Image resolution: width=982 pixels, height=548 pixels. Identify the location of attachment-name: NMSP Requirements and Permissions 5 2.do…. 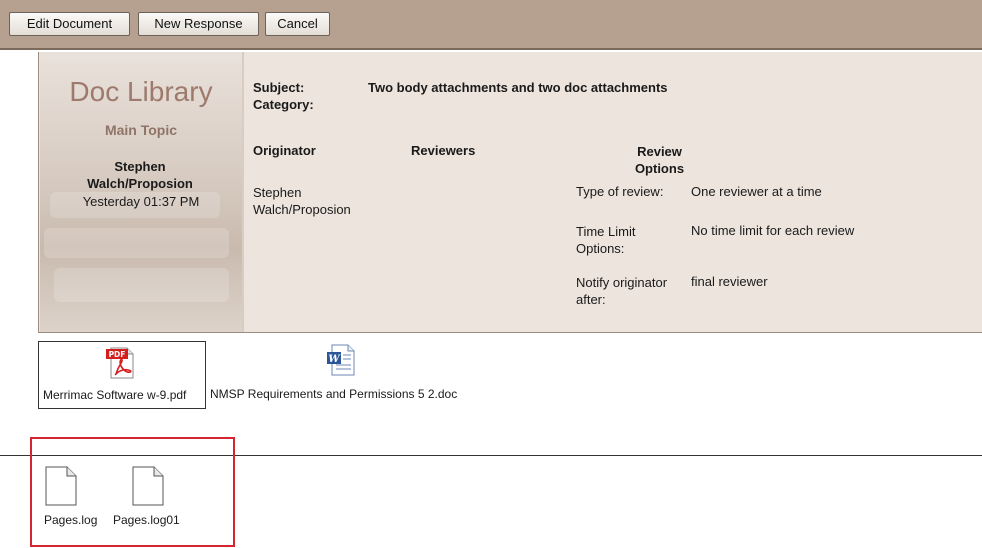
(333, 394).